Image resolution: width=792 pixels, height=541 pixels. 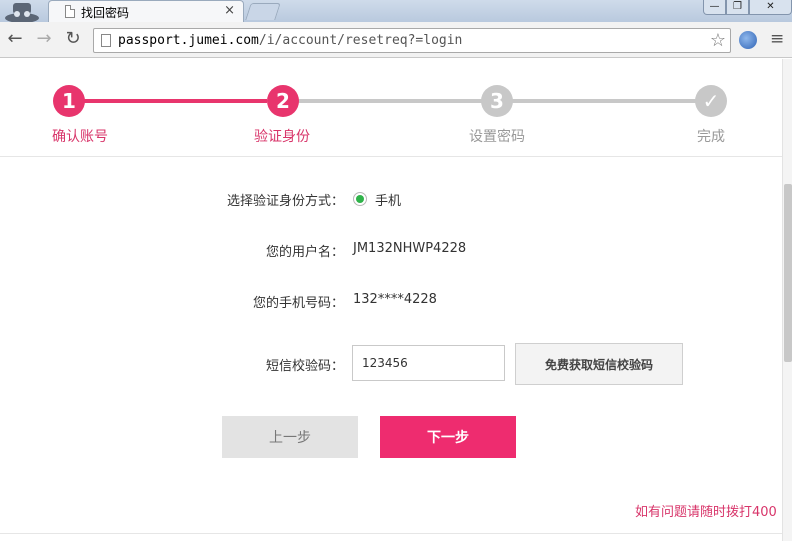 I want to click on minimize-button: —, so click(x=714, y=7).